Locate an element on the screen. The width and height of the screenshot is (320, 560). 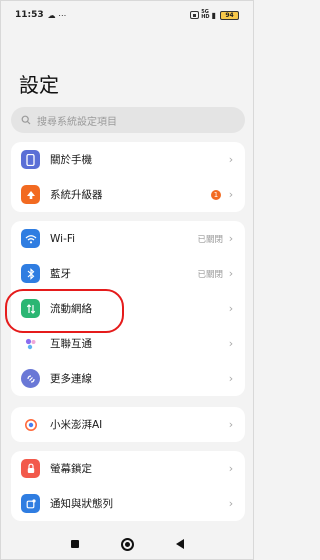
status-bar: 11:53 ☁ ⋯ 5G HD ▮ 94 is located at coordinates (127, 15).